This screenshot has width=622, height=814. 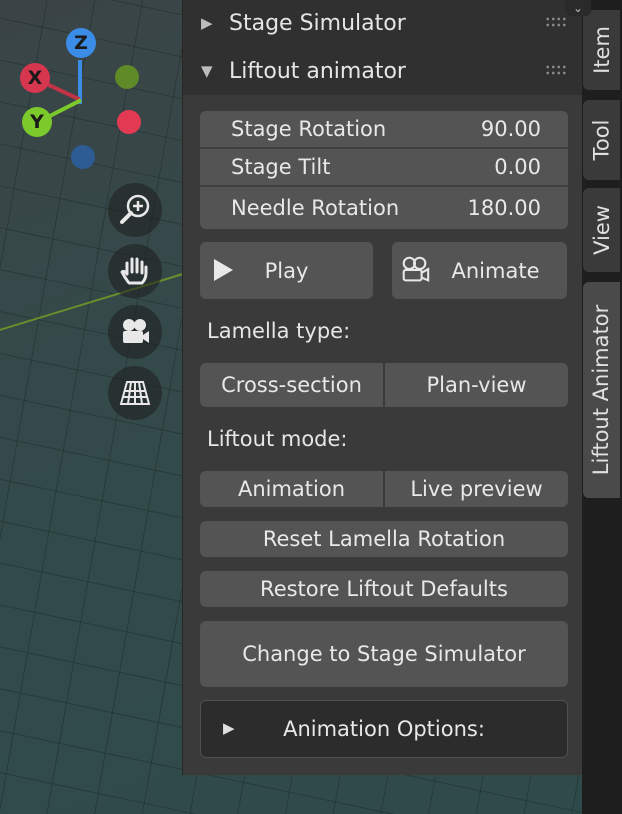 What do you see at coordinates (207, 71) in the screenshot?
I see `expanded-triangle-icon: ▼` at bounding box center [207, 71].